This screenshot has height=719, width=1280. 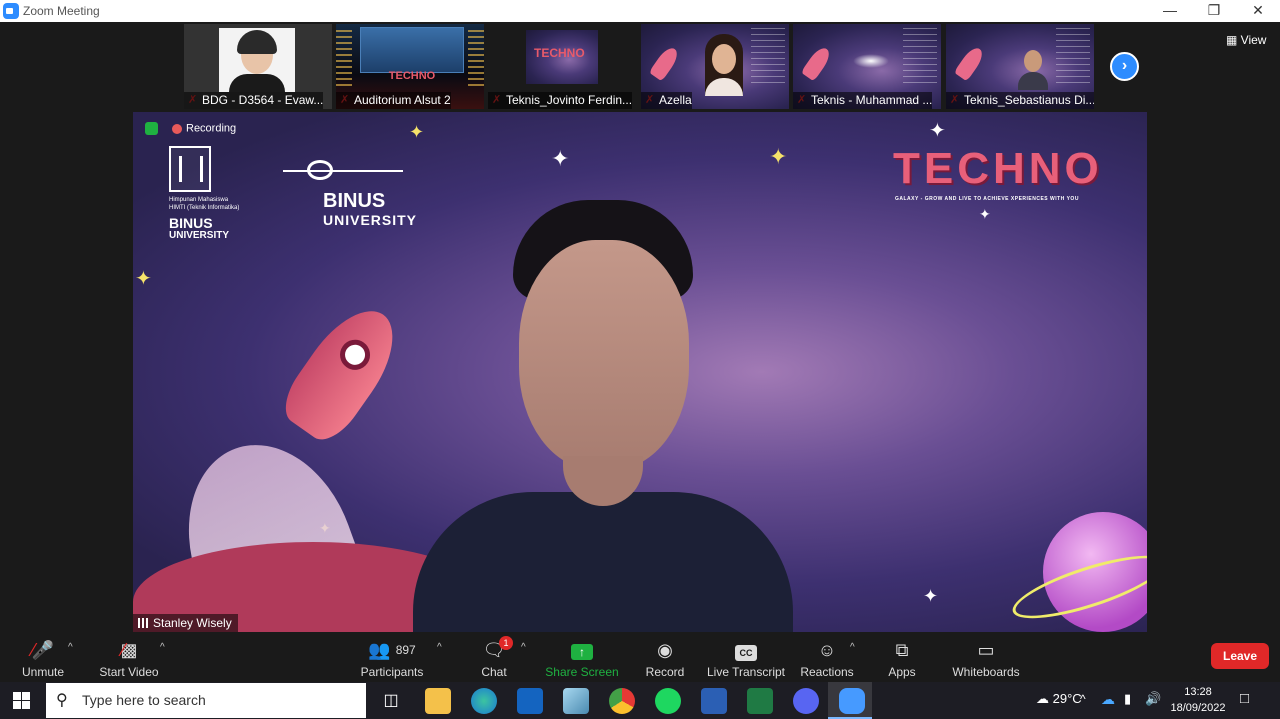 I want to click on participants-button: 👥 897 Participants, so click(x=392, y=658).